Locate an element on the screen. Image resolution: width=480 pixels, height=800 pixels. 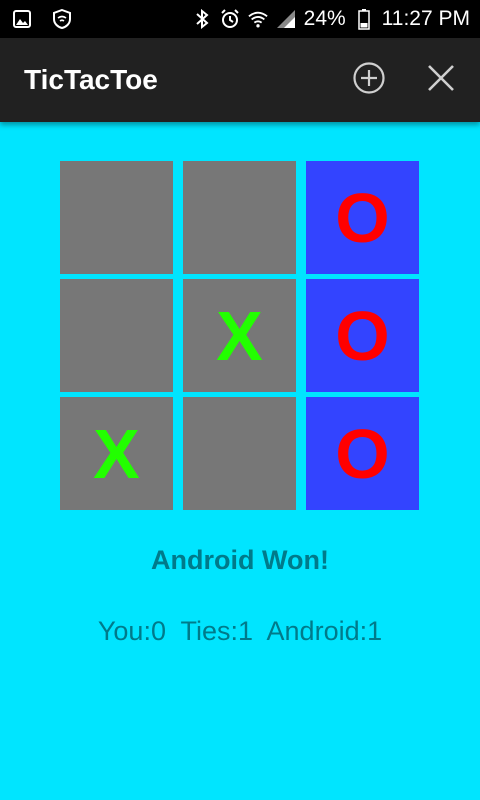
board-cell-3: O is located at coordinates (362, 217).